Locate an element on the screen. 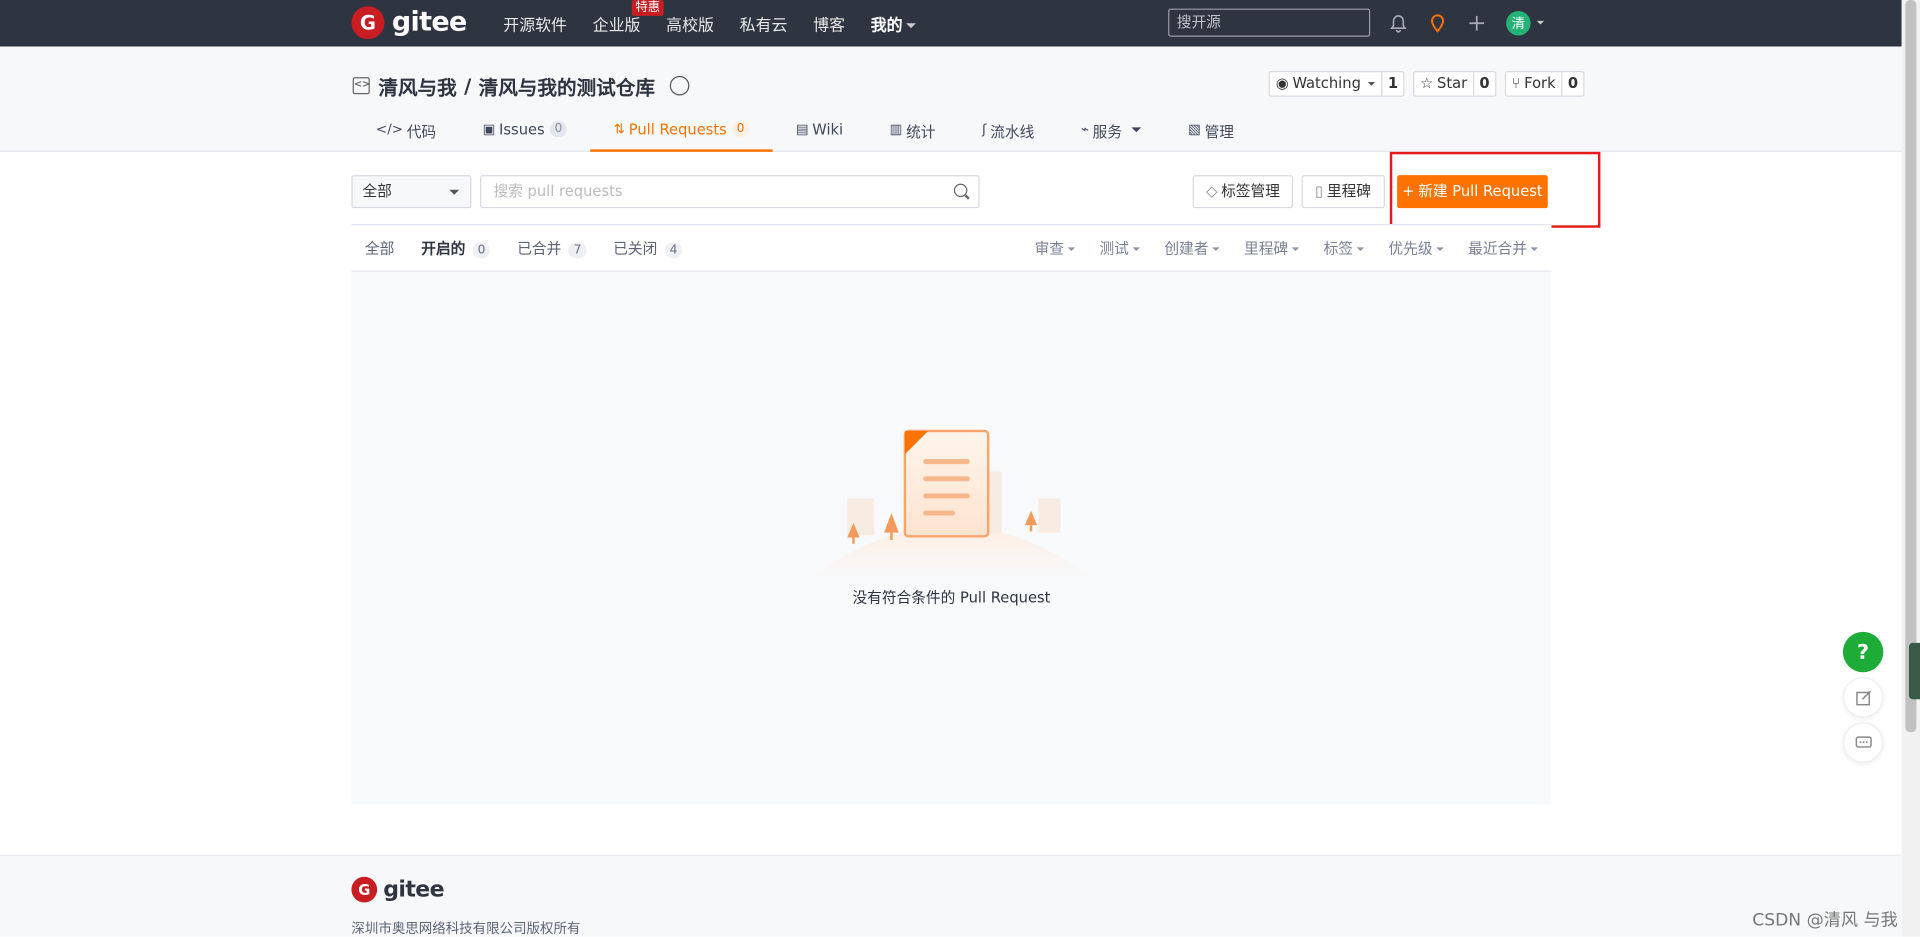 This screenshot has width=1920, height=937. filter-open: 开启的 0 is located at coordinates (456, 248).